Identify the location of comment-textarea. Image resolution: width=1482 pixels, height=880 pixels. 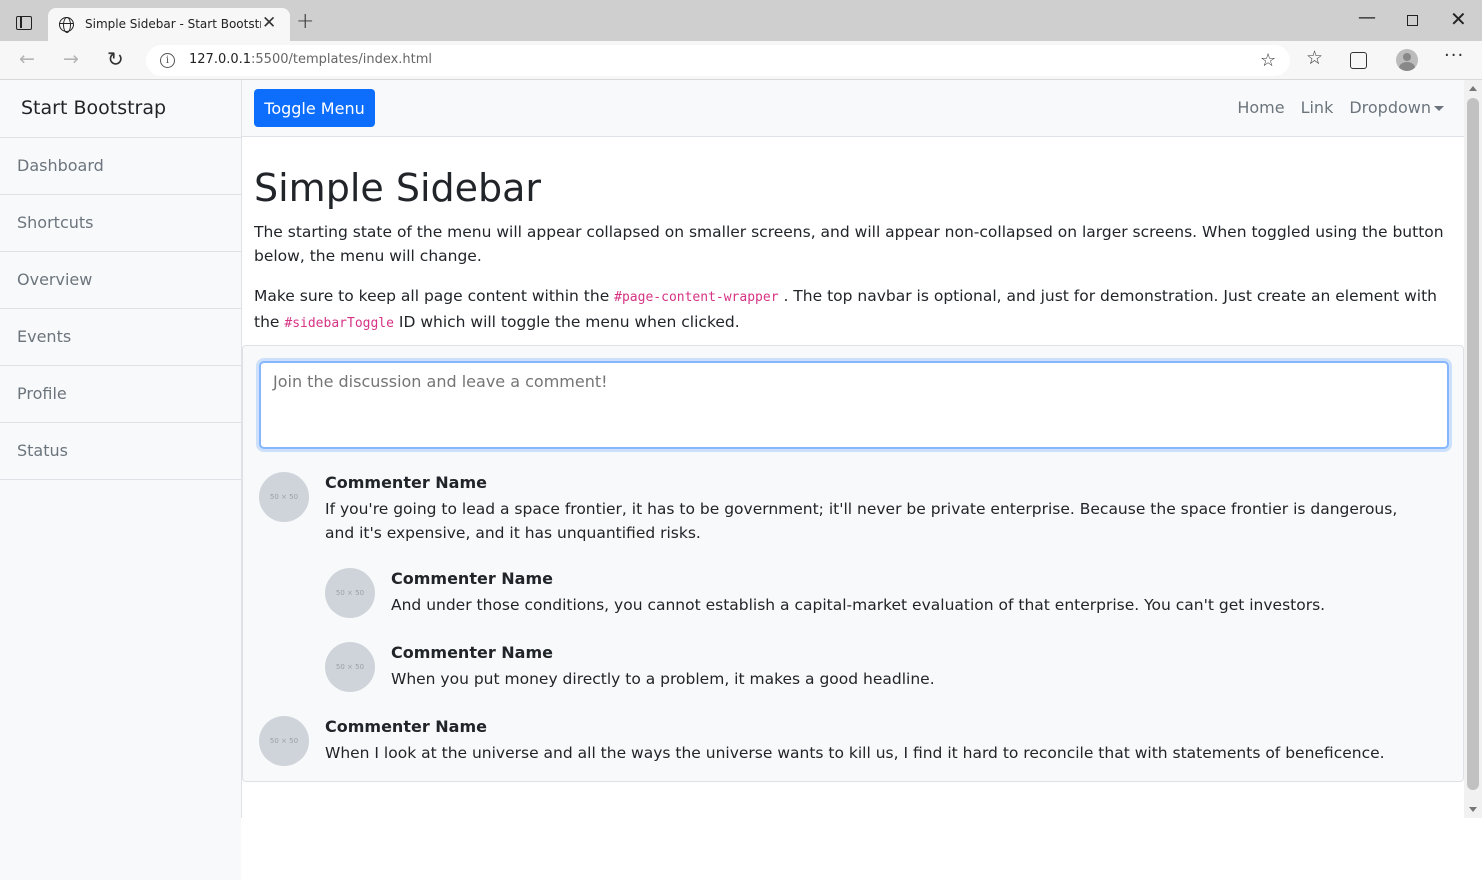
(854, 405).